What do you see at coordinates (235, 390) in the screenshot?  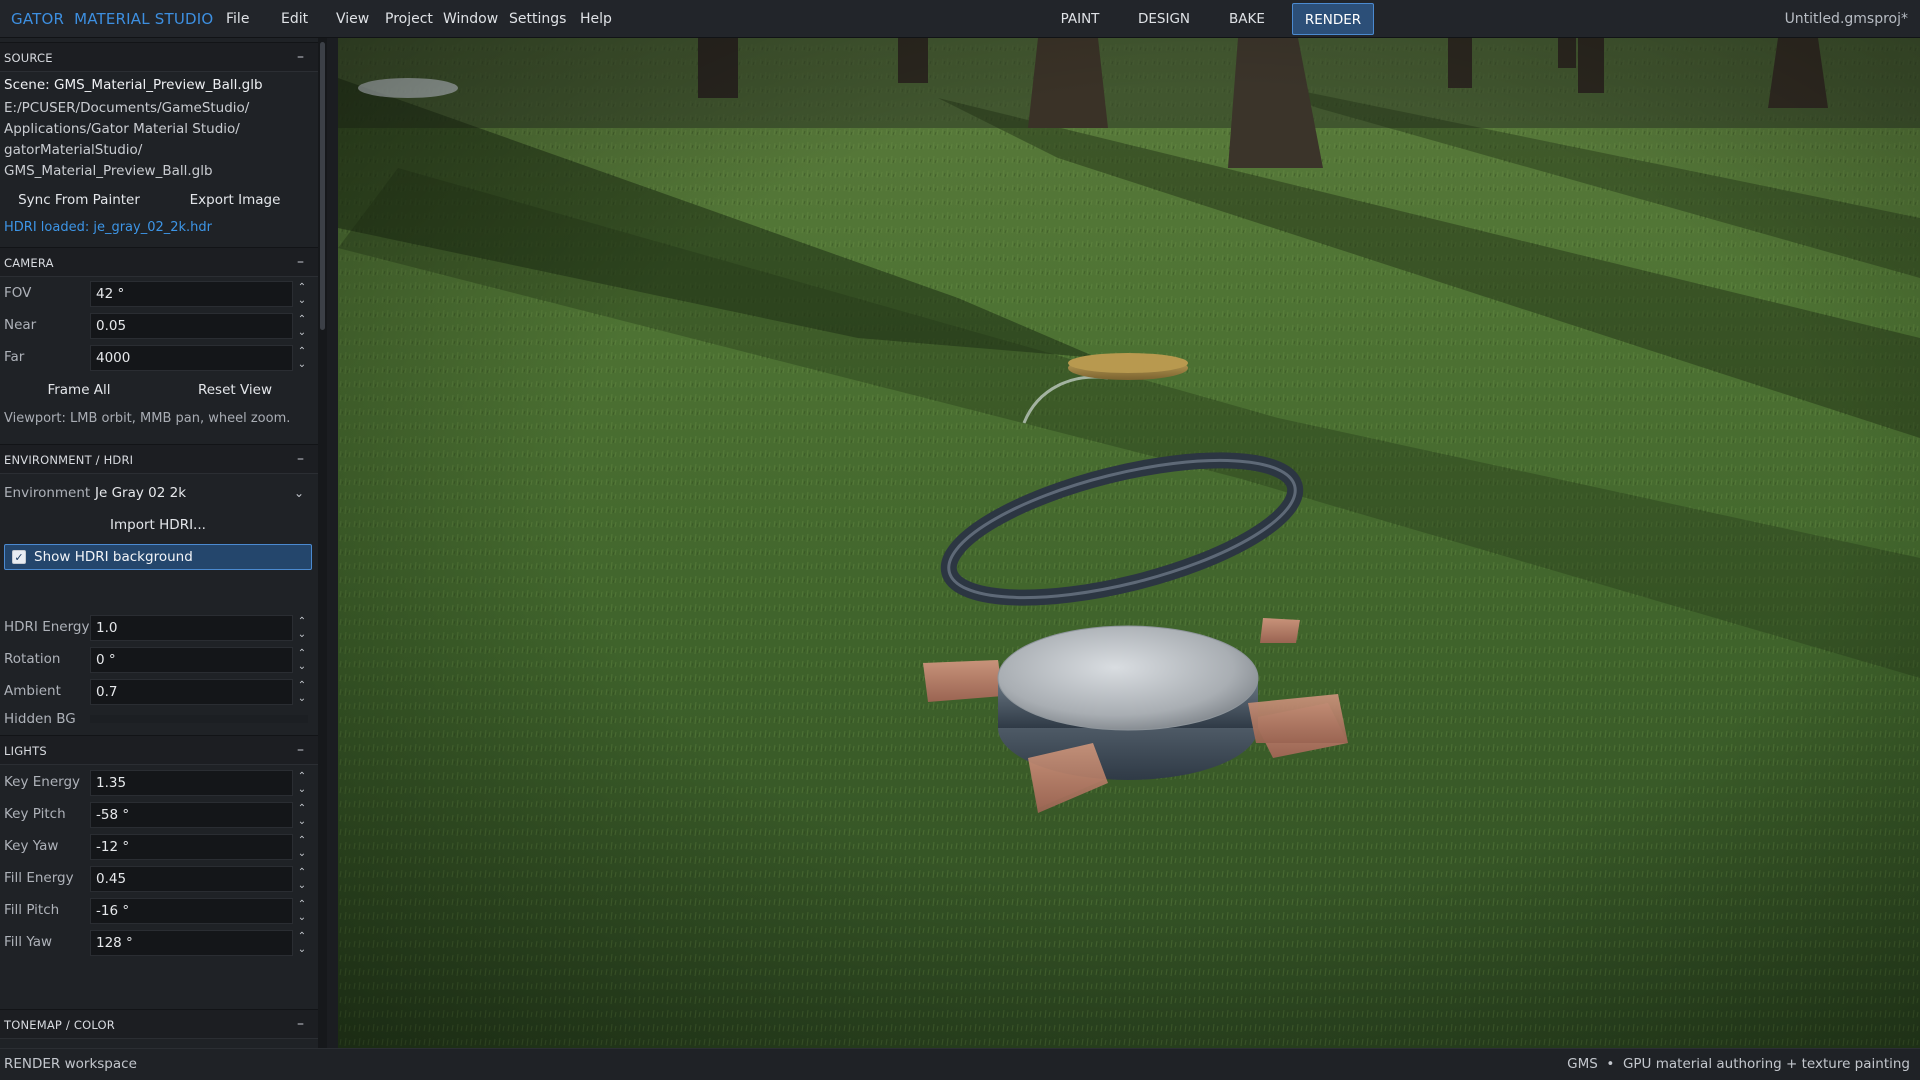 I see `reset-view-button: Reset View` at bounding box center [235, 390].